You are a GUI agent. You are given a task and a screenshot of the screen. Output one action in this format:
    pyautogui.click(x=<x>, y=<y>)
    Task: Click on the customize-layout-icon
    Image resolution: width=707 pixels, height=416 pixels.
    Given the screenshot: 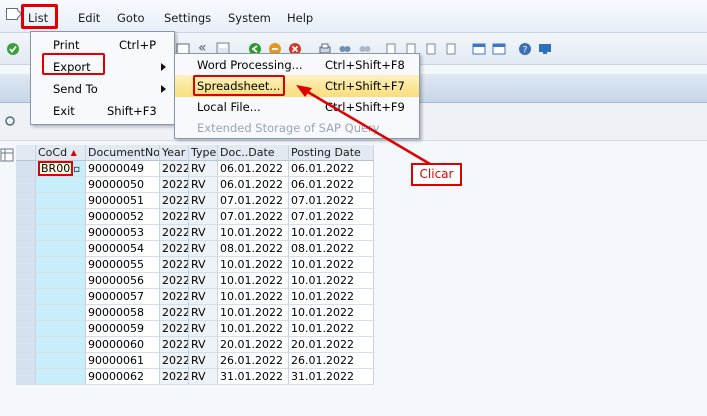 What is the action you would take?
    pyautogui.click(x=545, y=49)
    